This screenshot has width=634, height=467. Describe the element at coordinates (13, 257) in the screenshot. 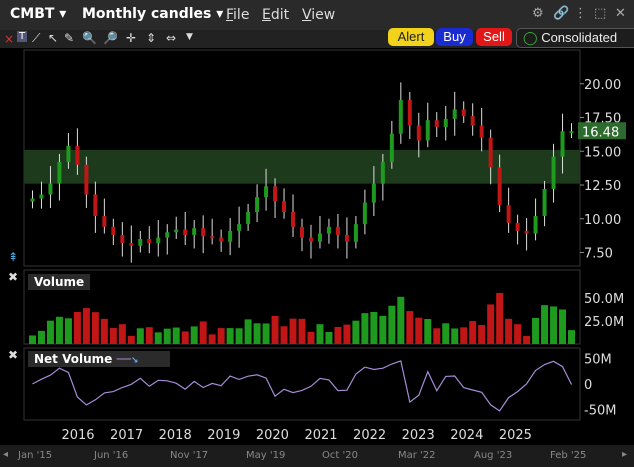

I see `expand-arrow-icon: ⇞` at that location.